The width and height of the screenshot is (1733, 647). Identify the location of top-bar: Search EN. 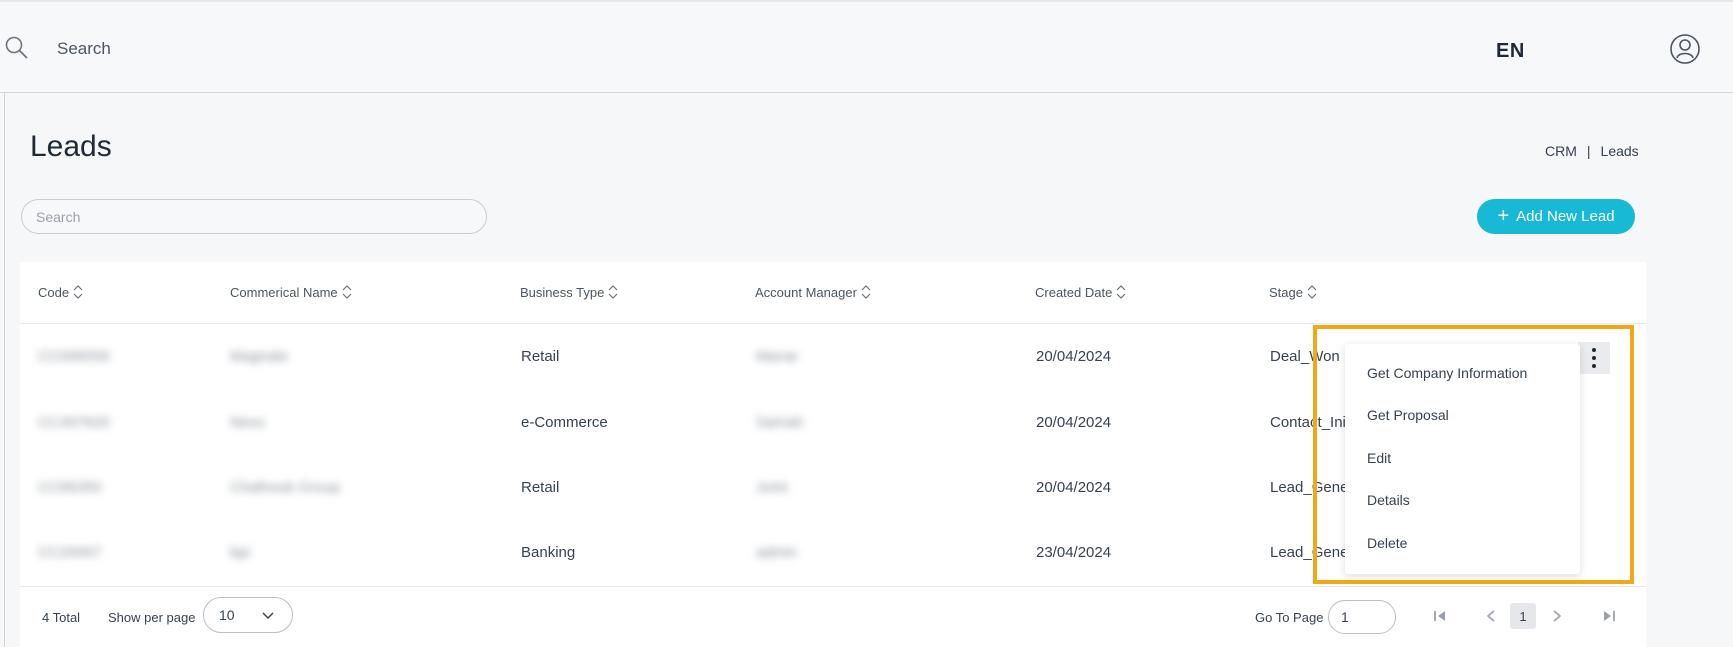
(866, 46).